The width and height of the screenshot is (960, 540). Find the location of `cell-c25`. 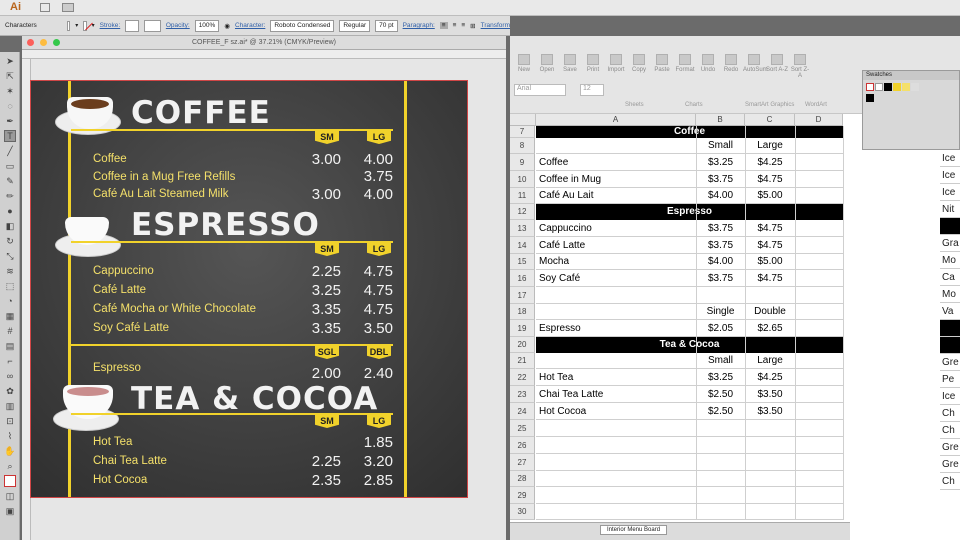

cell-c25 is located at coordinates (770, 428).